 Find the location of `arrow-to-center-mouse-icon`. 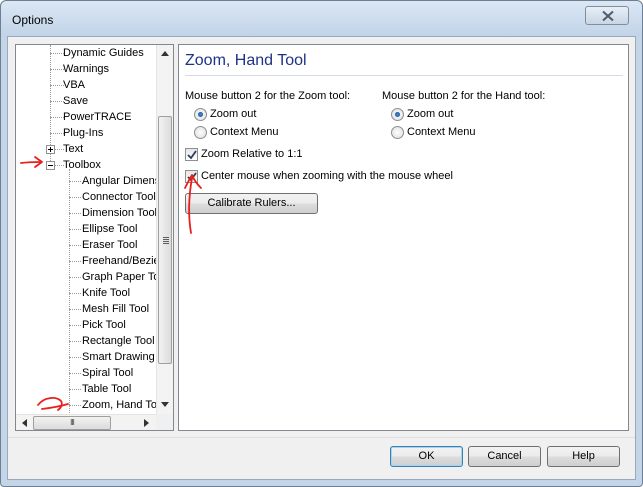

arrow-to-center-mouse-icon is located at coordinates (193, 204).